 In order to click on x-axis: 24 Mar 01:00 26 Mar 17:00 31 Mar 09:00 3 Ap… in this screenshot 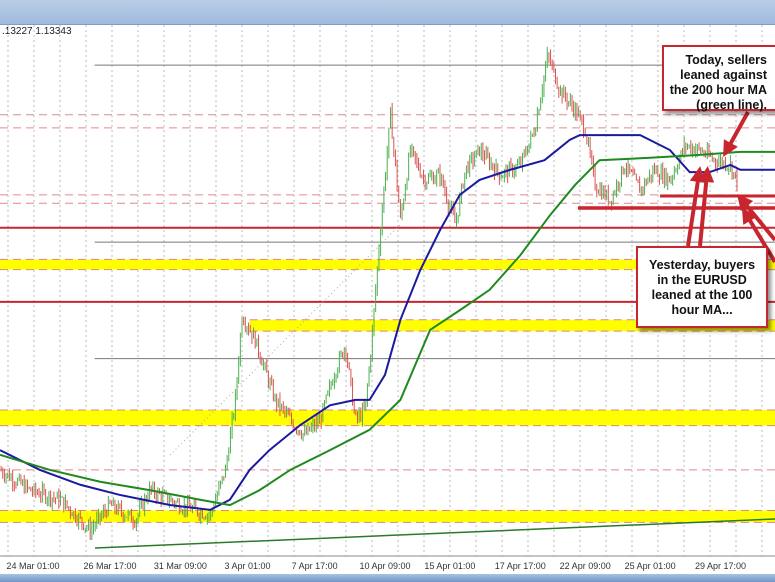, I will do `click(387, 563)`.